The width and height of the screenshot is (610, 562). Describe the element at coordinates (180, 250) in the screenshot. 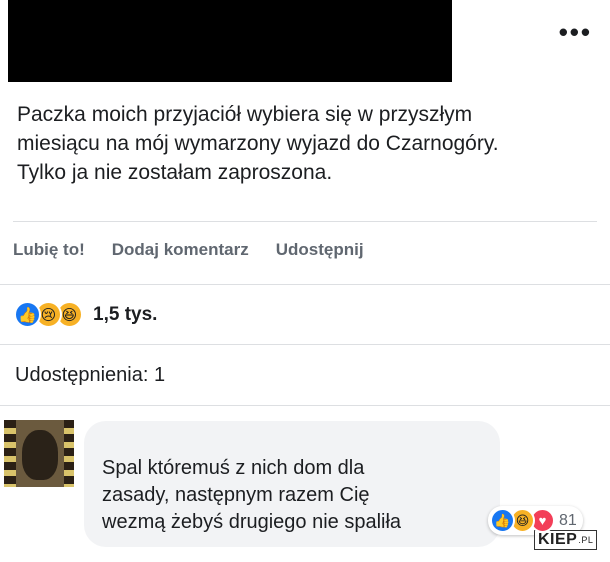

I see `comment-button: Dodaj komentarz` at that location.